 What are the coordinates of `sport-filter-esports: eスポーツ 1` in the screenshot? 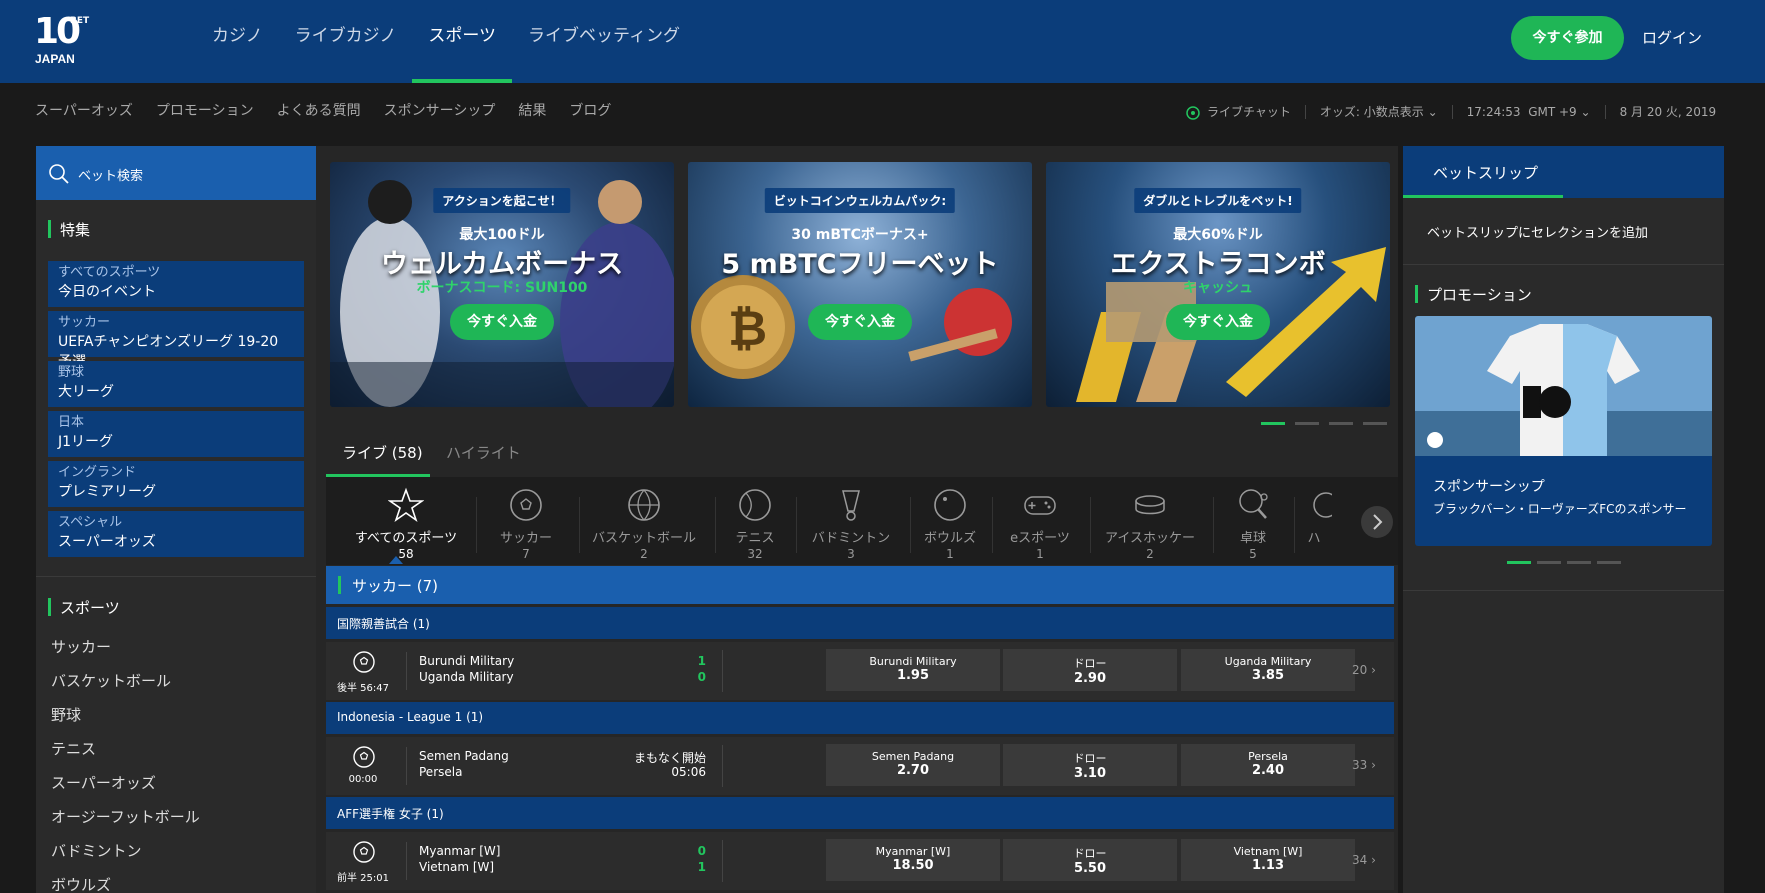 It's located at (1040, 524).